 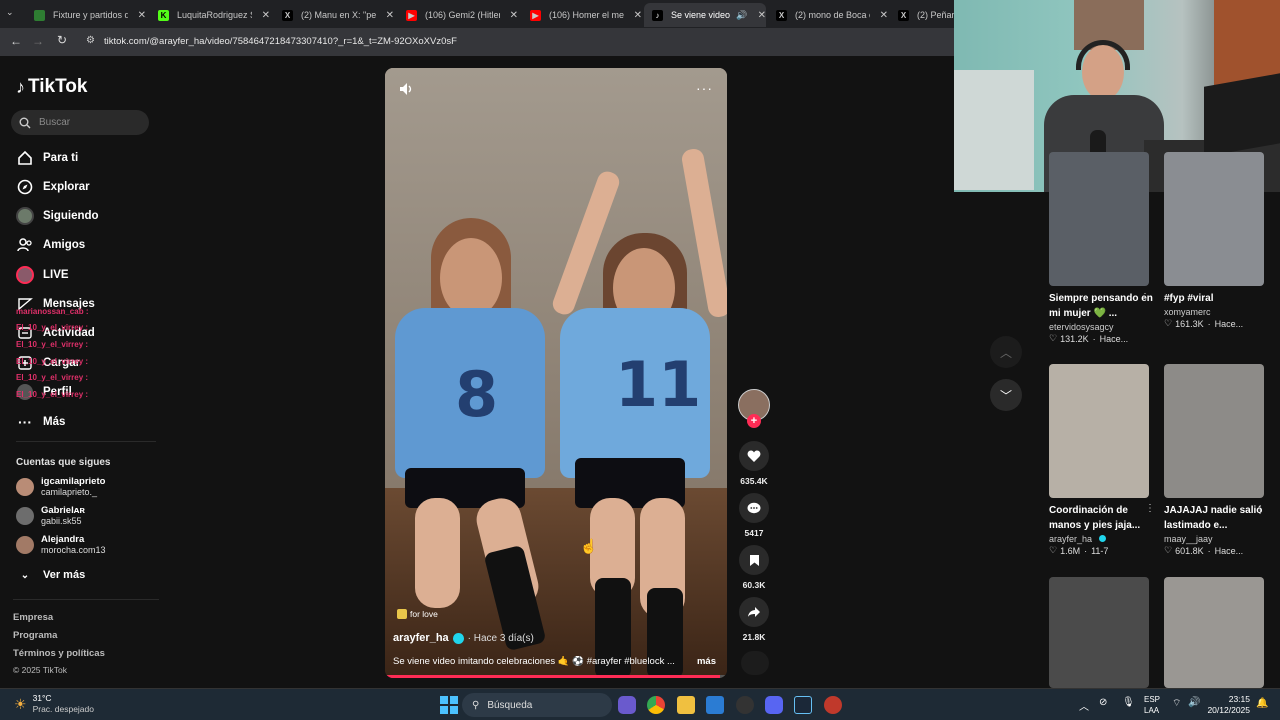 I want to click on more-options-icon: ⋮, so click(x=1150, y=508).